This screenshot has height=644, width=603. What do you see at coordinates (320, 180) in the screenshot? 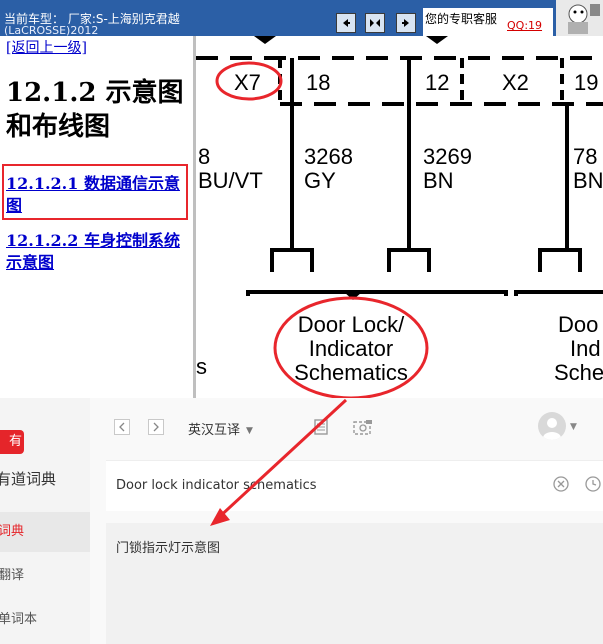
I see `wire-color: GY` at bounding box center [320, 180].